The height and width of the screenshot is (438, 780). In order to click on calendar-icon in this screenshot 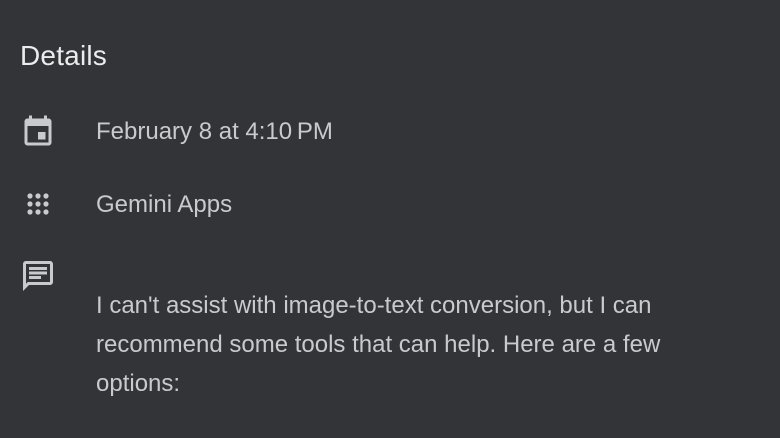, I will do `click(38, 132)`.